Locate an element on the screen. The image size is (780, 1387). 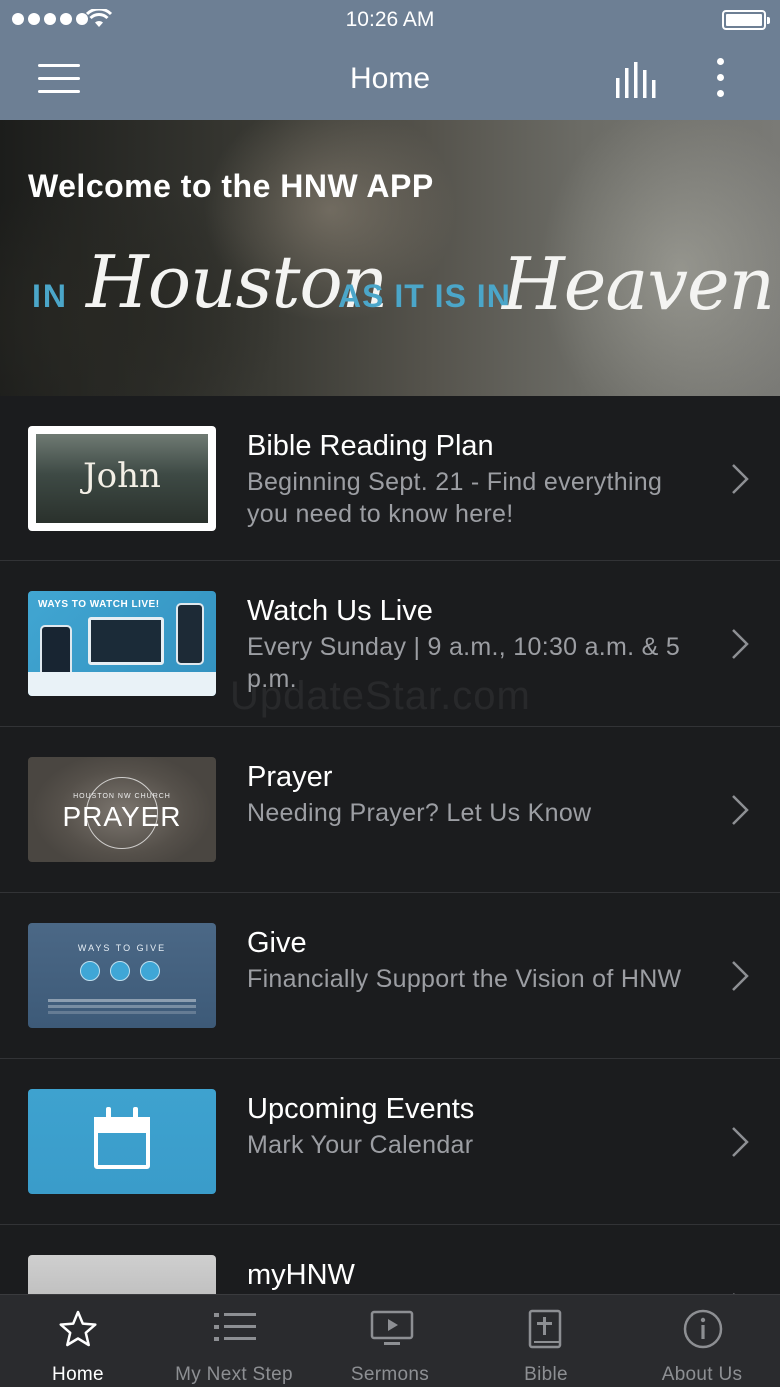
tab-label: Home is located at coordinates (78, 1374).